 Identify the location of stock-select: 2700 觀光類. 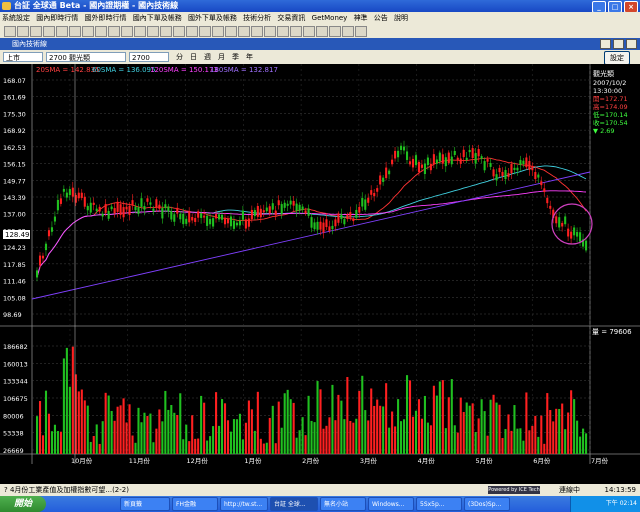
(86, 57).